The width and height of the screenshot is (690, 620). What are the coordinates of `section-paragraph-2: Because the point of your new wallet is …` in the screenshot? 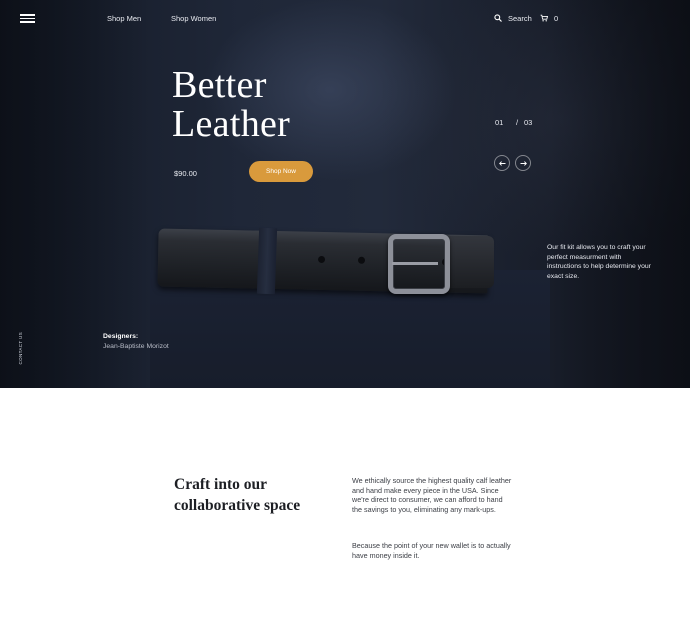 It's located at (431, 550).